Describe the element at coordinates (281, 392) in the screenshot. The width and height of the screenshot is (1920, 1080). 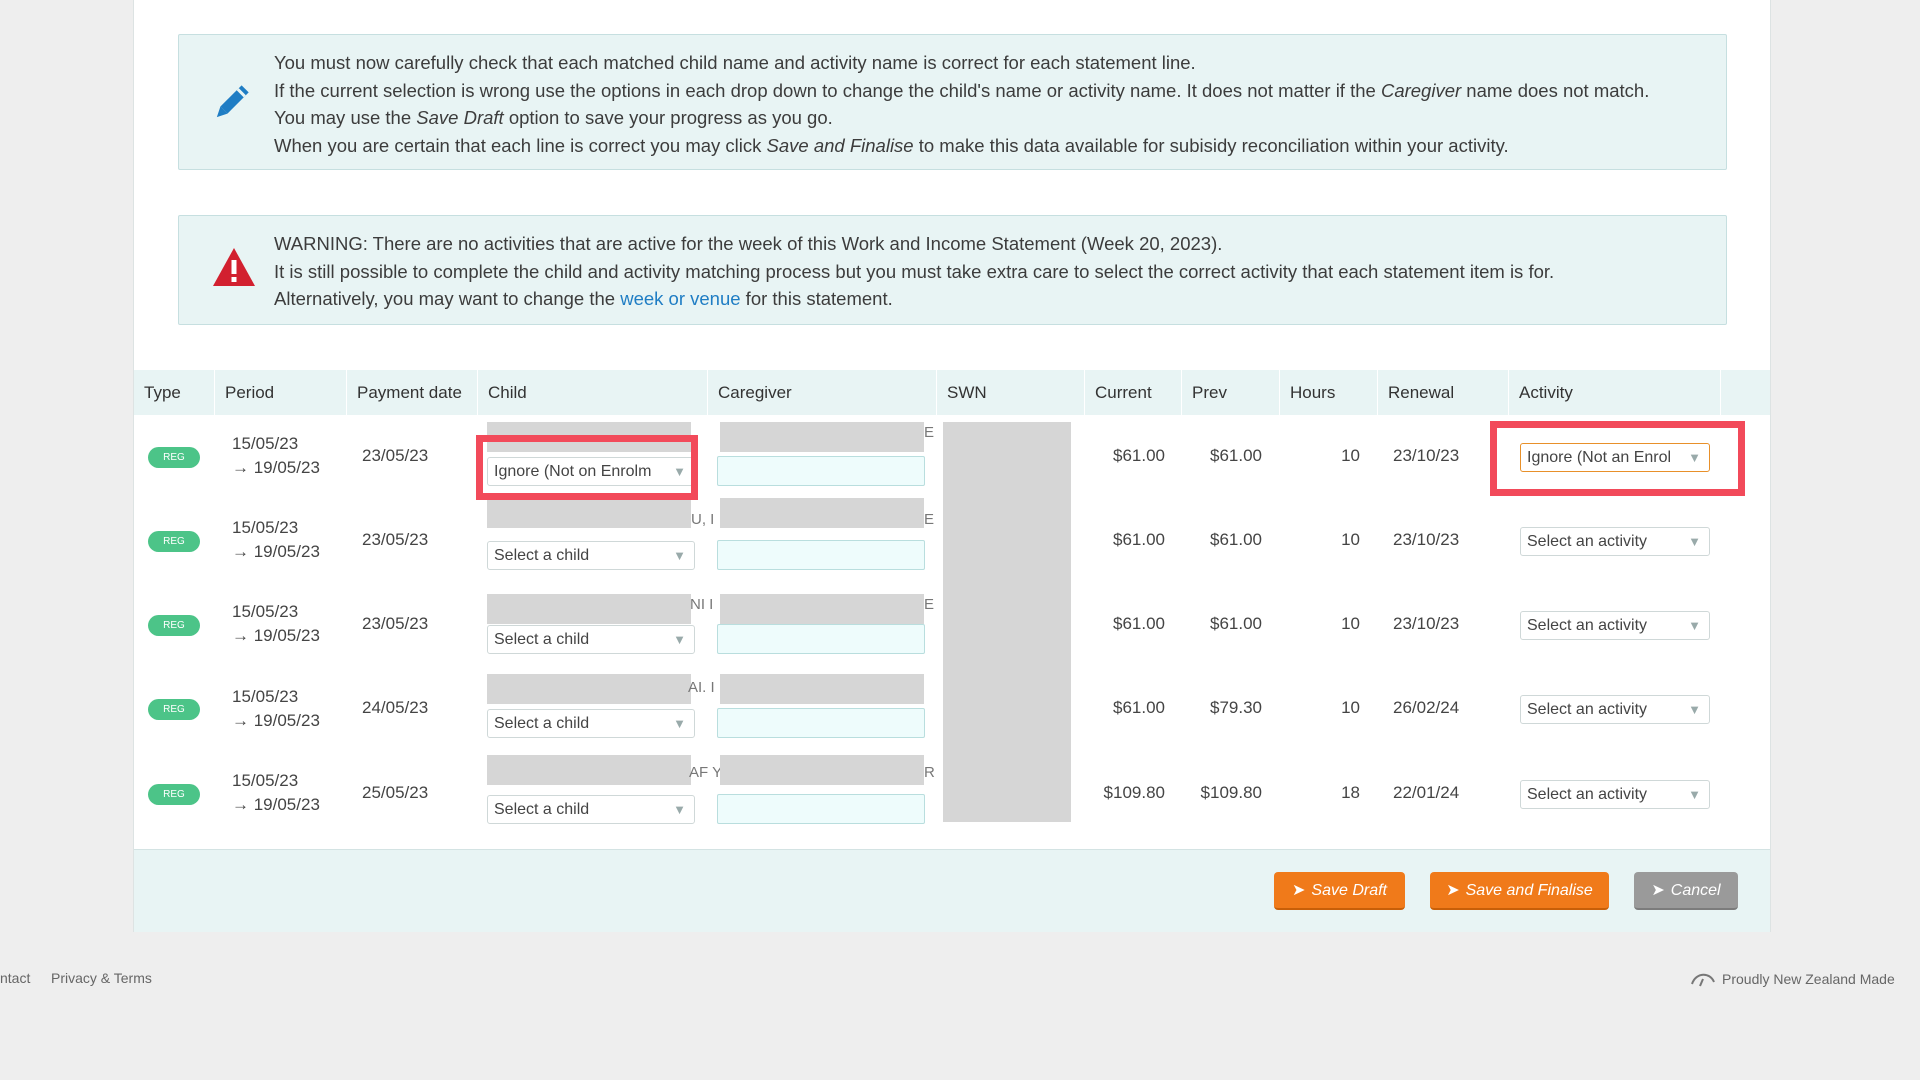
I see `col-period: Period` at that location.